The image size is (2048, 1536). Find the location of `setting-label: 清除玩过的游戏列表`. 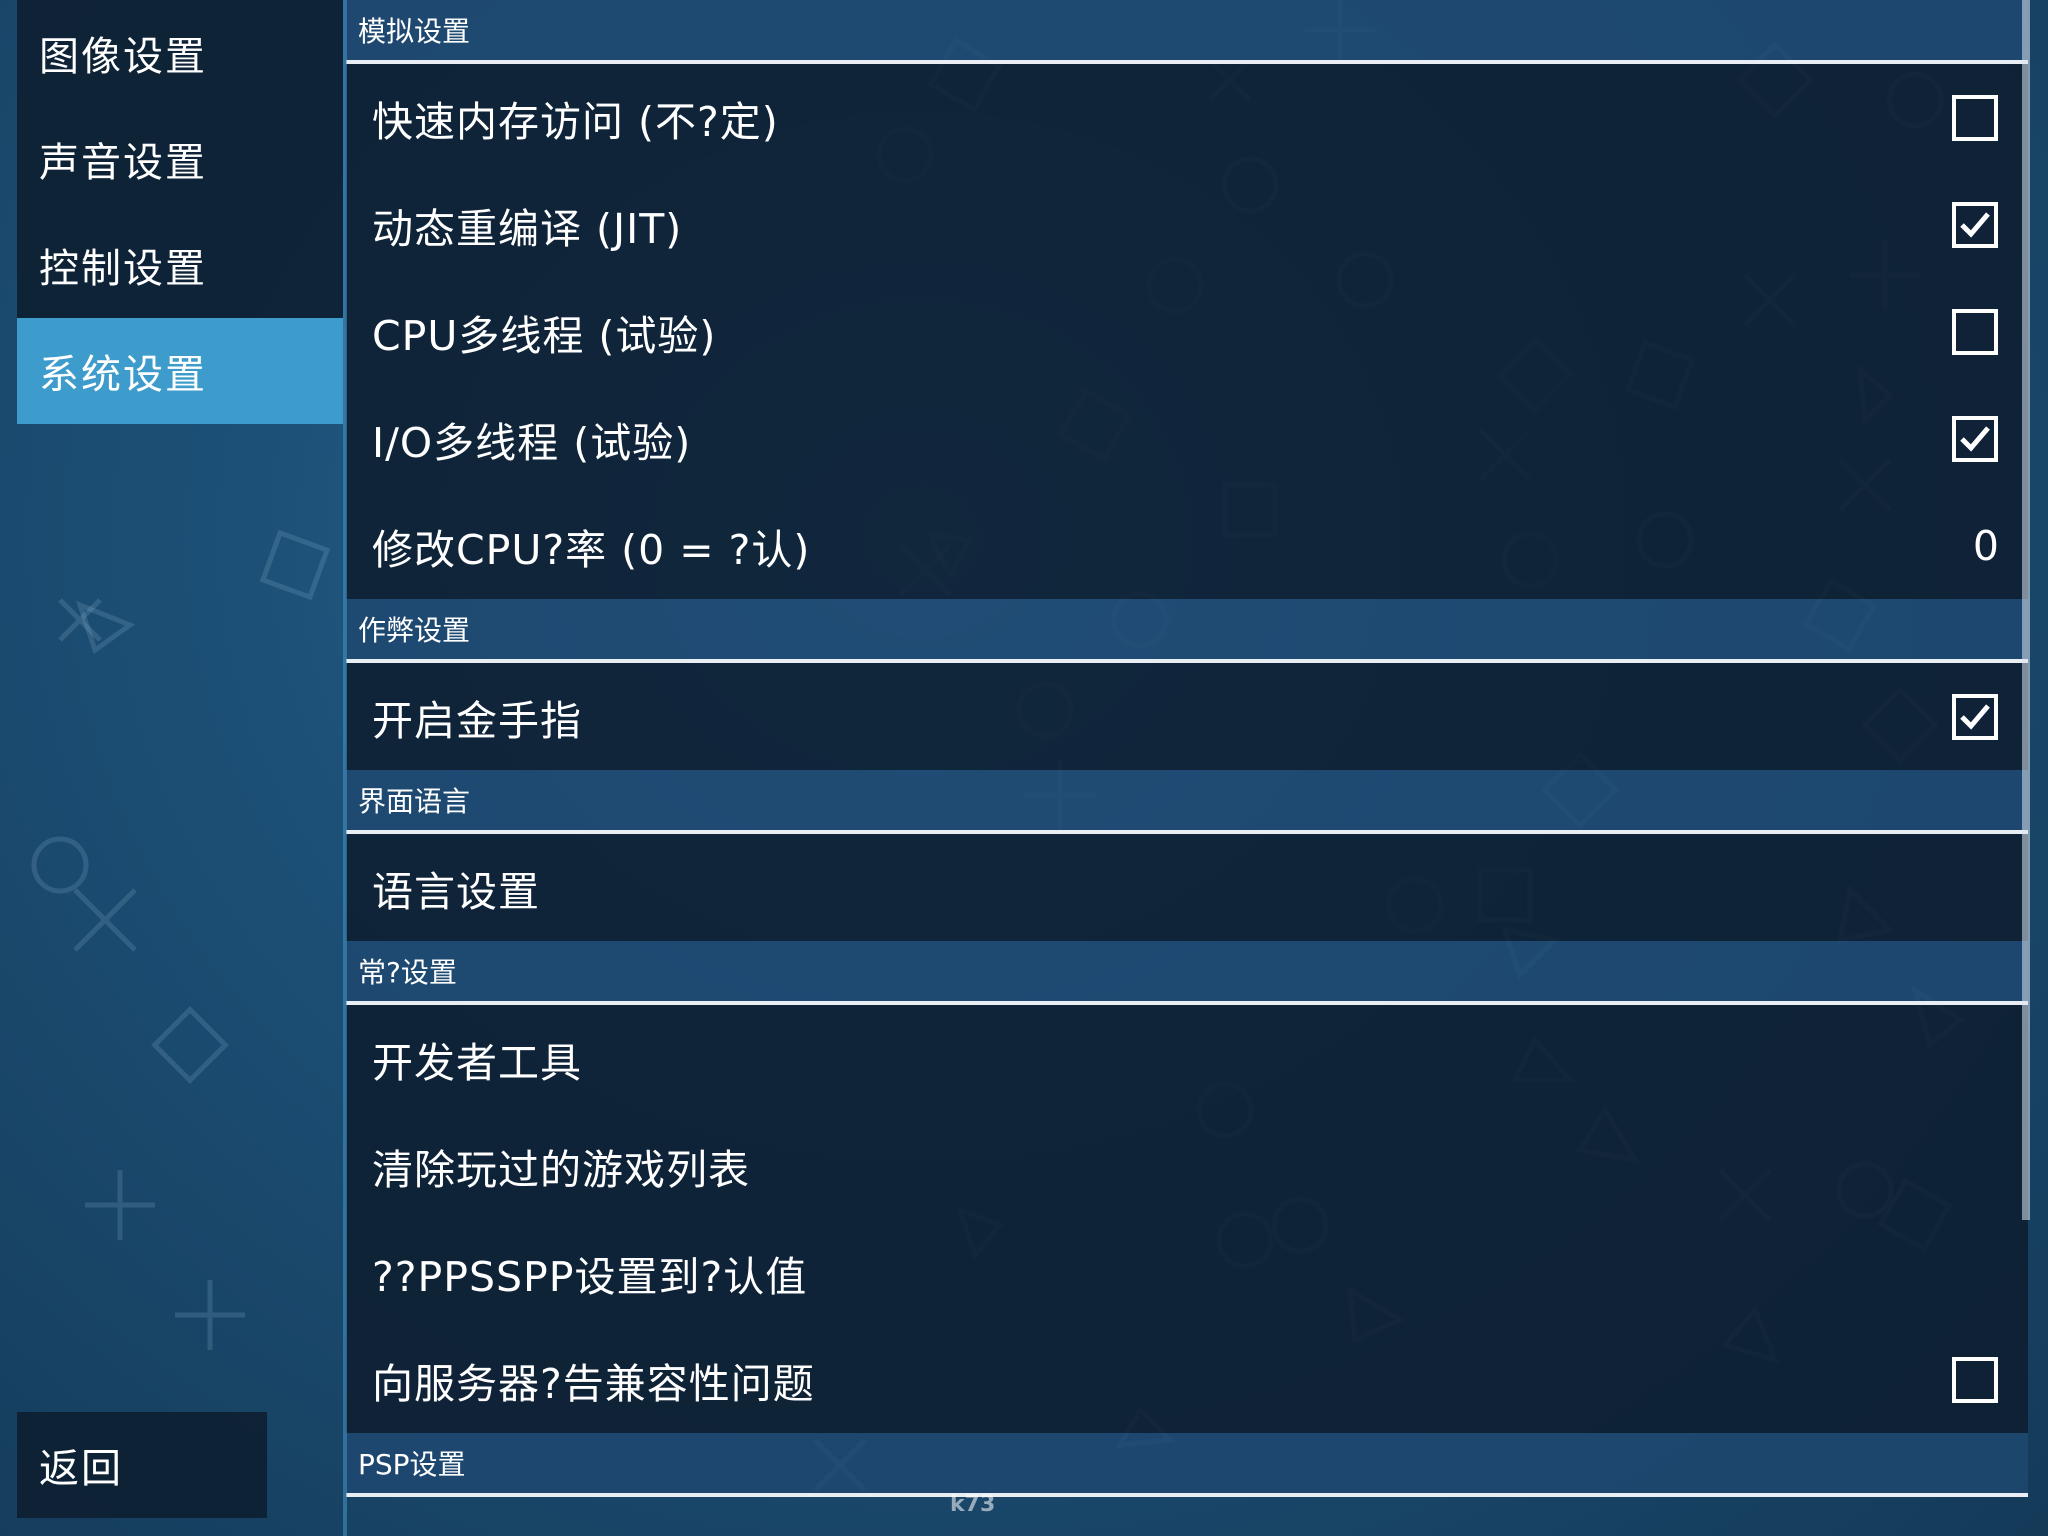

setting-label: 清除玩过的游戏列表 is located at coordinates (561, 1169).